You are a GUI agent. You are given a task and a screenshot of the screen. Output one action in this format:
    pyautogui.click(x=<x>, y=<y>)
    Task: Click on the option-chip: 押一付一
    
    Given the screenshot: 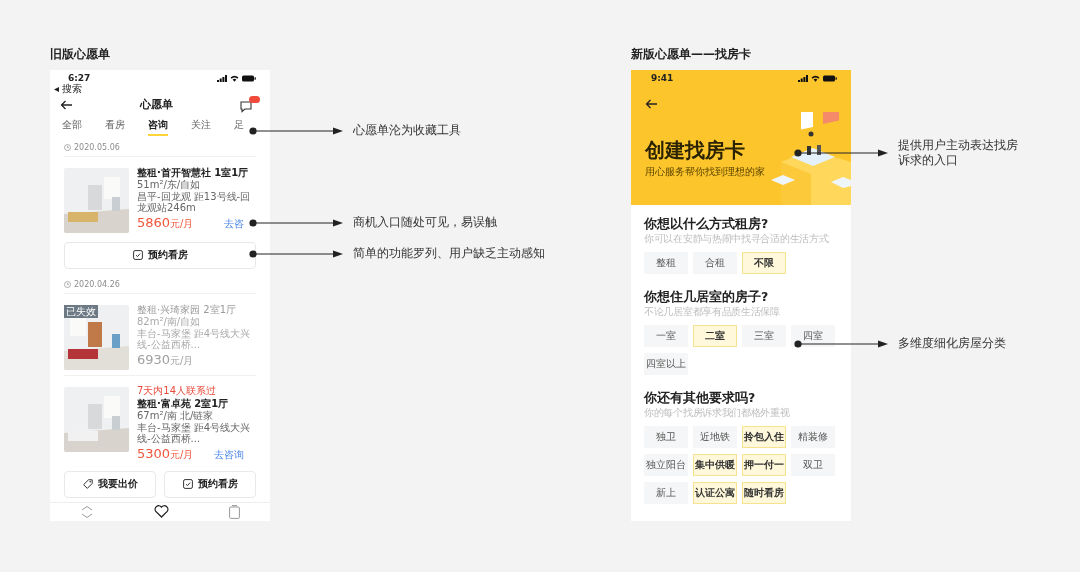 What is the action you would take?
    pyautogui.click(x=764, y=465)
    